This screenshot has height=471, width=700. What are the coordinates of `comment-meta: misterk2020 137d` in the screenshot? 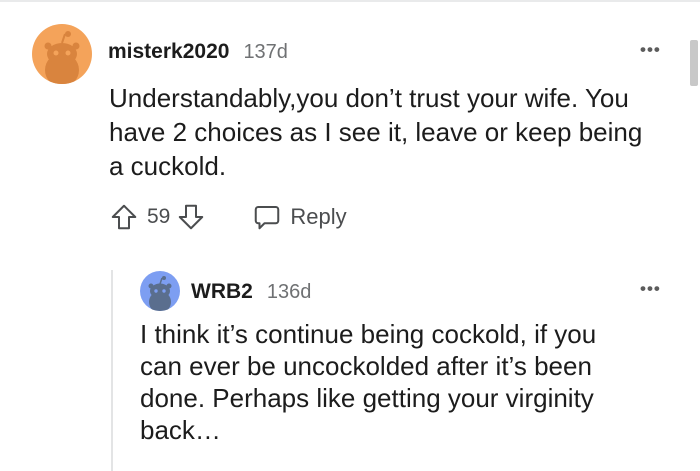 It's located at (198, 52).